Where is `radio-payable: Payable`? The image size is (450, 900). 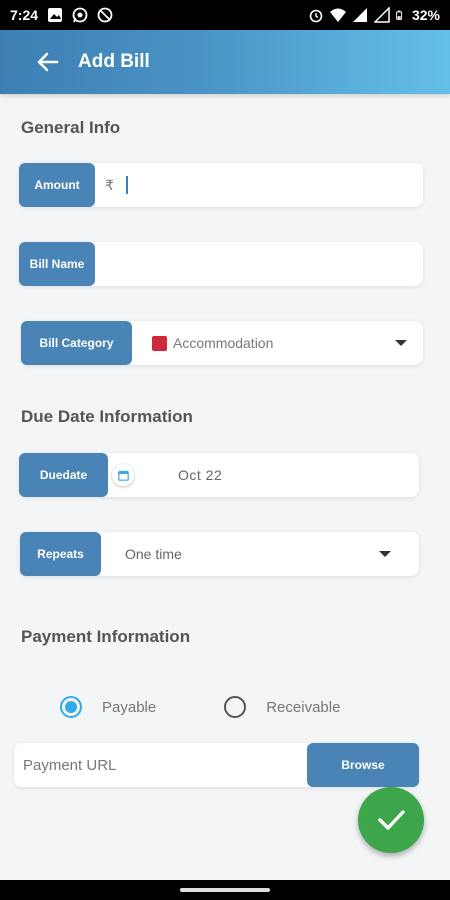 radio-payable: Payable is located at coordinates (108, 707).